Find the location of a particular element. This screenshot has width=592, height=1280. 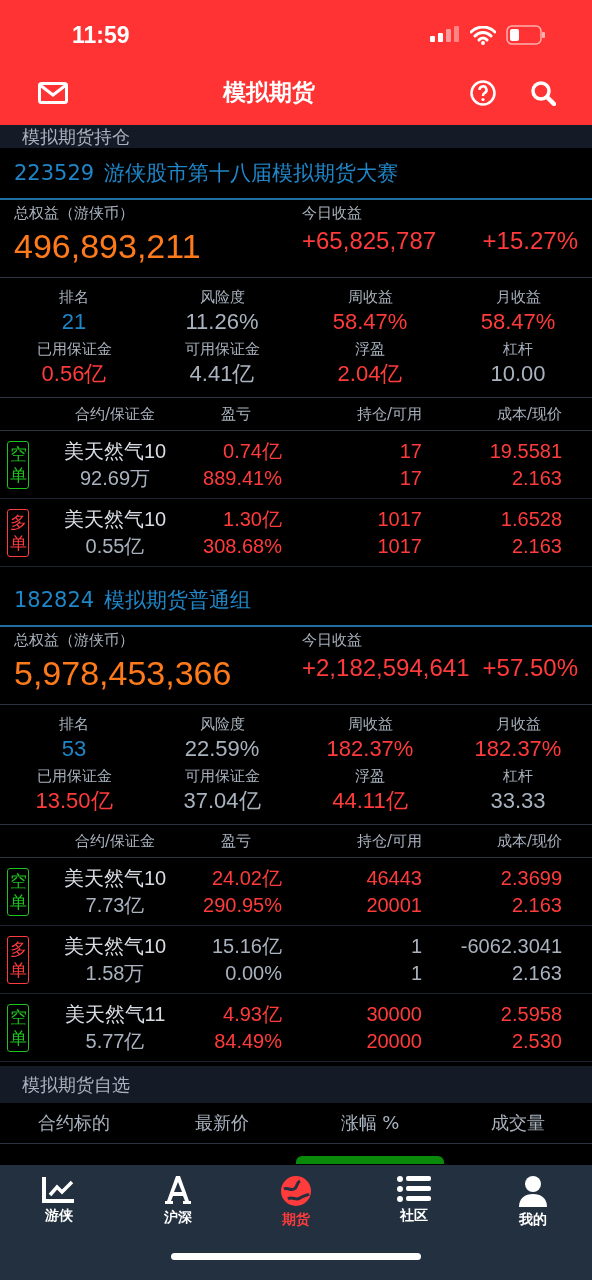

held-quantity: 17 is located at coordinates (410, 451).